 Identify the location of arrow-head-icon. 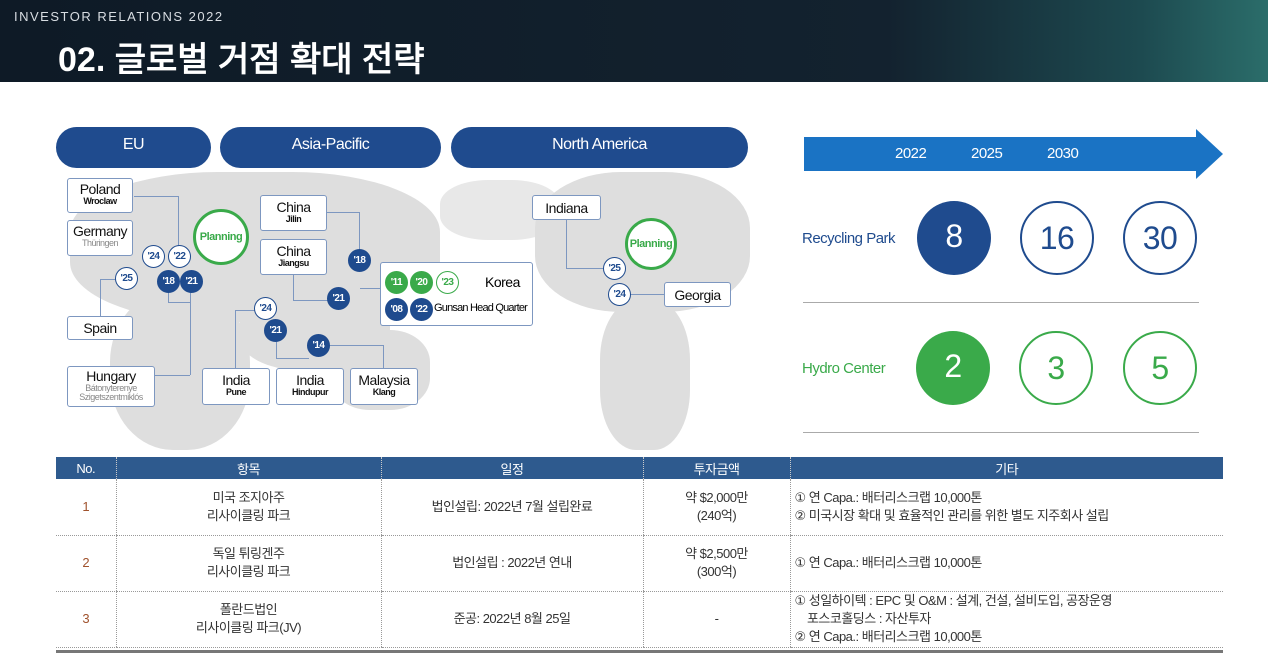
(1209, 154).